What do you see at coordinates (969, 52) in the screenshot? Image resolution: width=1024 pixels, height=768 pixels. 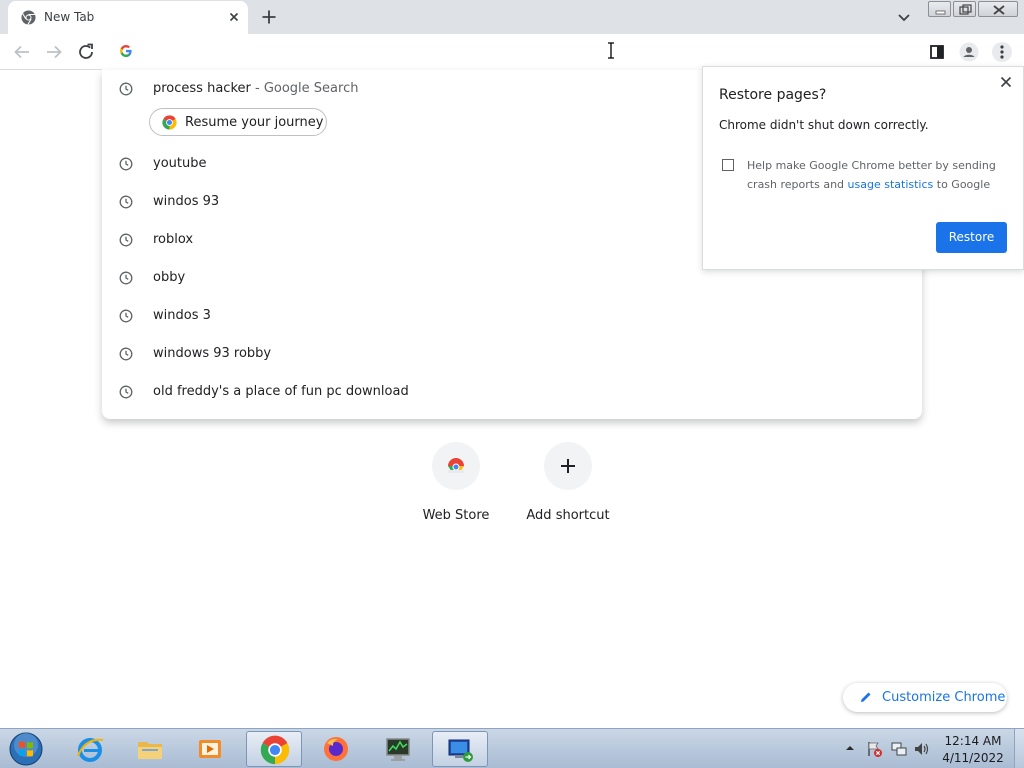 I see `profile-avatar-icon` at bounding box center [969, 52].